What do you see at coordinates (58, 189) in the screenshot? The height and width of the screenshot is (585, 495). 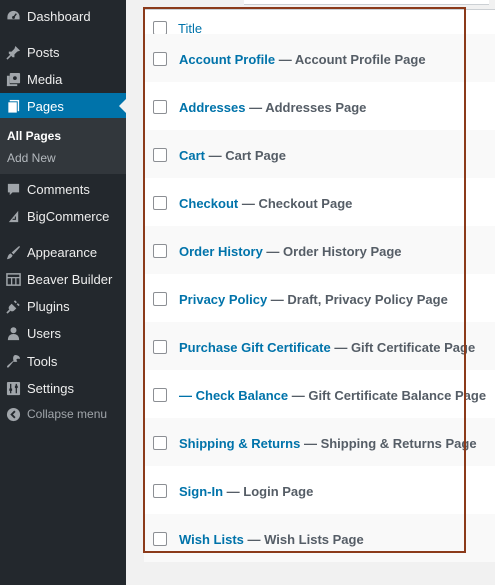 I see `menu-label: Comments` at bounding box center [58, 189].